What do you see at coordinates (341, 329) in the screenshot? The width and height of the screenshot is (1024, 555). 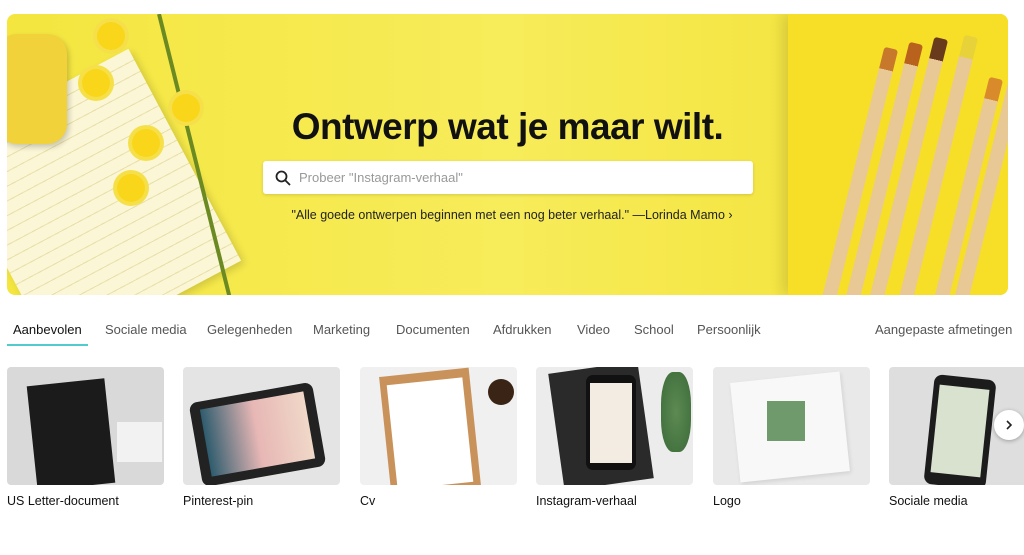 I see `tab-marketing: Marketing` at bounding box center [341, 329].